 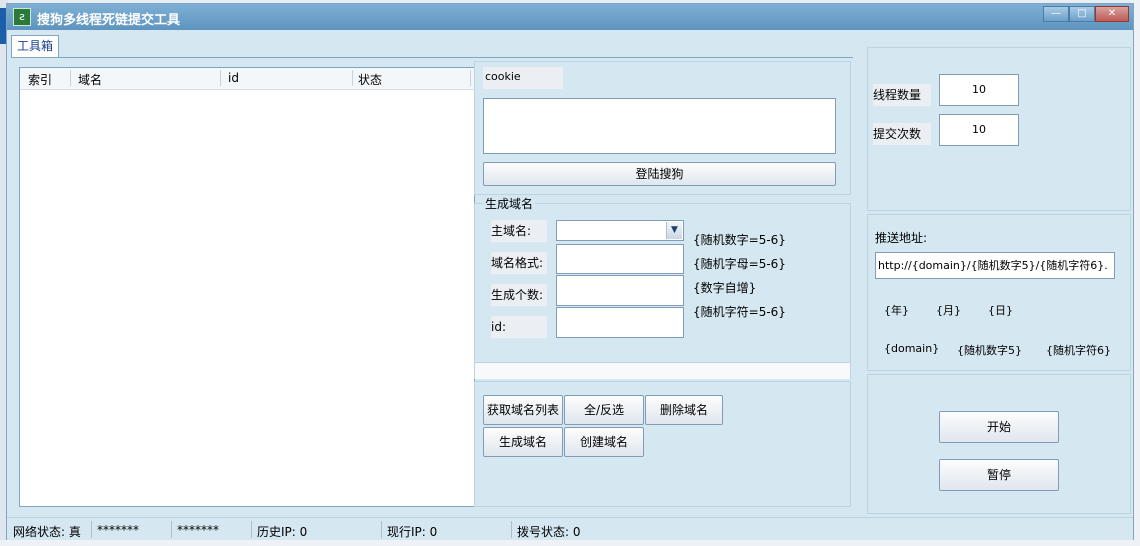 What do you see at coordinates (370, 79) in the screenshot?
I see `column-status: 状态` at bounding box center [370, 79].